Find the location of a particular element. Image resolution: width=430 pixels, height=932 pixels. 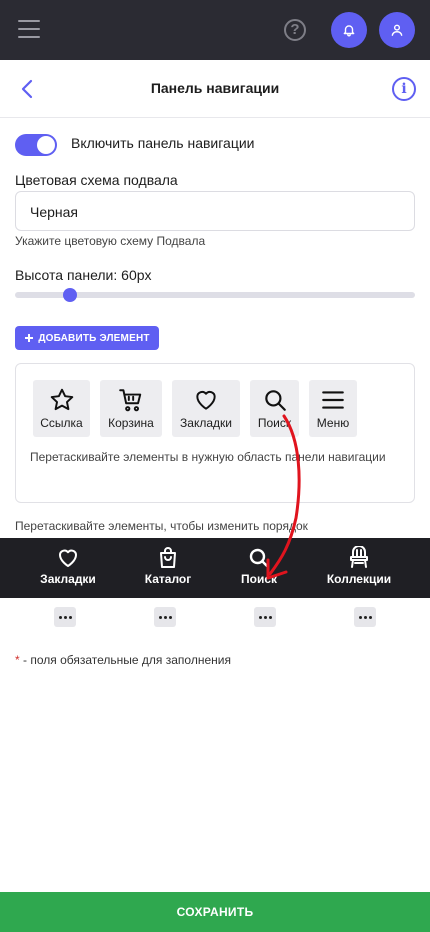

palette-item-label: Меню is located at coordinates (333, 423).